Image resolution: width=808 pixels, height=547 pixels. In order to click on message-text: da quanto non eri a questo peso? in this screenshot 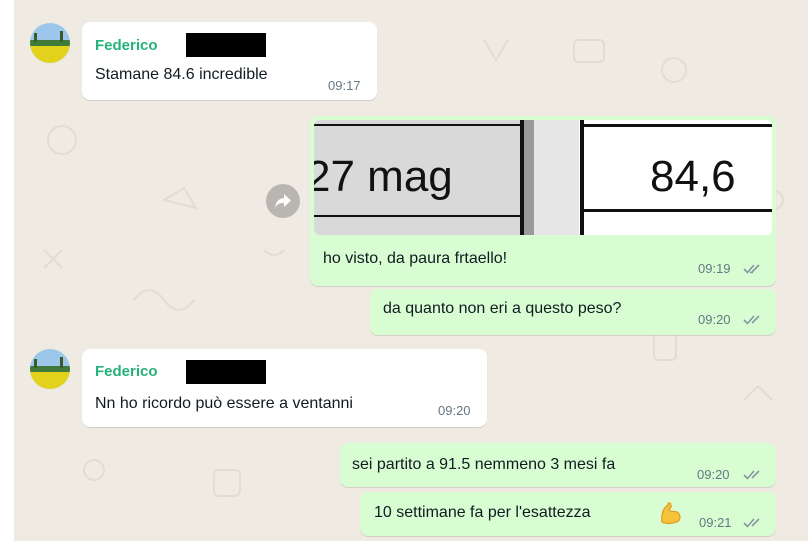, I will do `click(502, 308)`.